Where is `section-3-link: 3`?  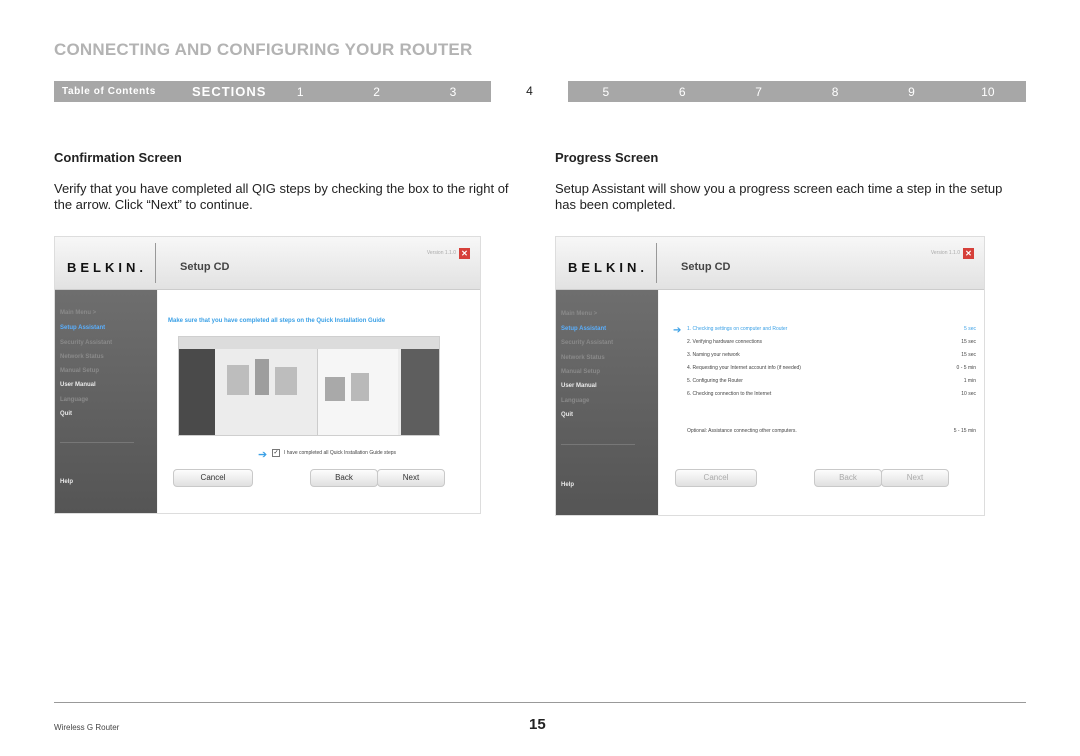
section-3-link: 3 is located at coordinates (453, 92).